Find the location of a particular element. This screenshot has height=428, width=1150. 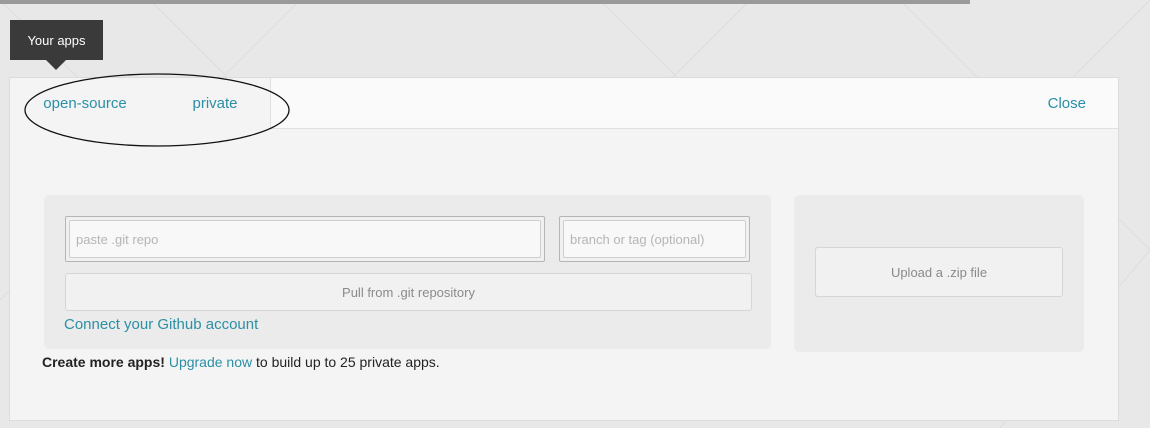

your-apps-tab: Your apps is located at coordinates (56, 45).